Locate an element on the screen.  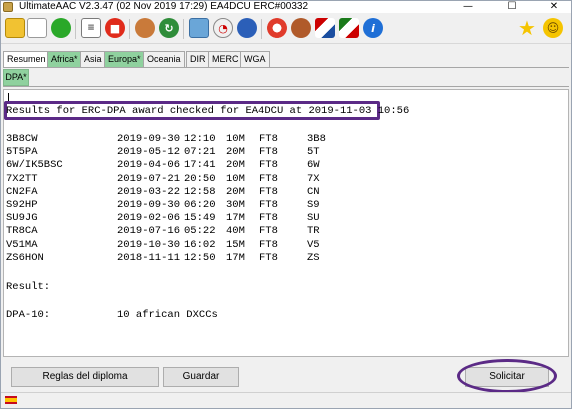
smiley-icon: ☺ is located at coordinates (553, 28).